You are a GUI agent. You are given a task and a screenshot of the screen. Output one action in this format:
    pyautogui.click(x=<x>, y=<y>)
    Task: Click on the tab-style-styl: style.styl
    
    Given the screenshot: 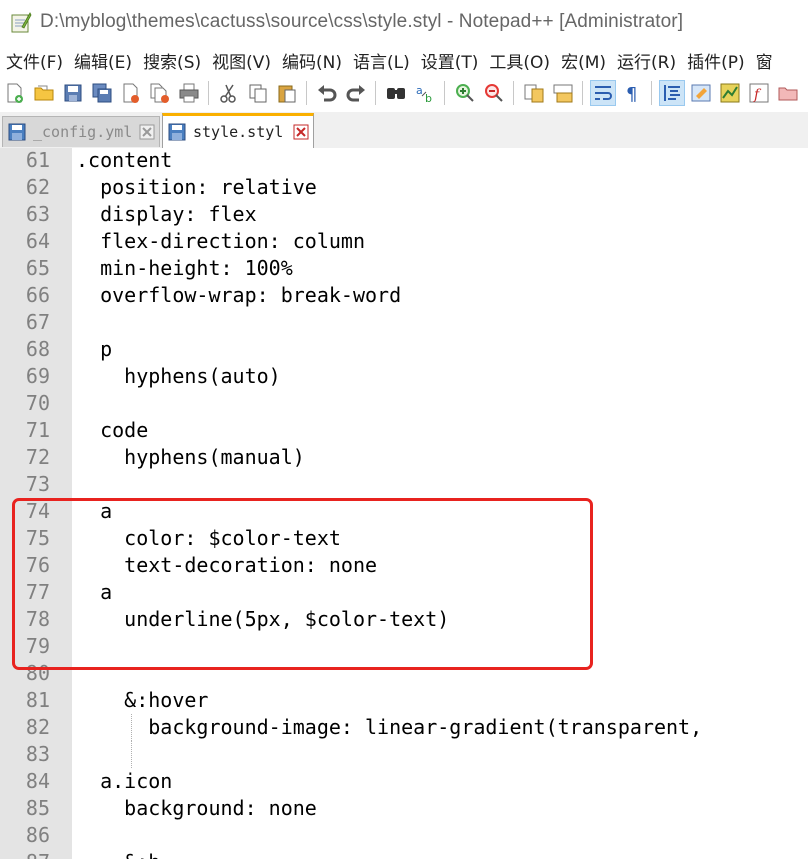 What is the action you would take?
    pyautogui.click(x=238, y=131)
    